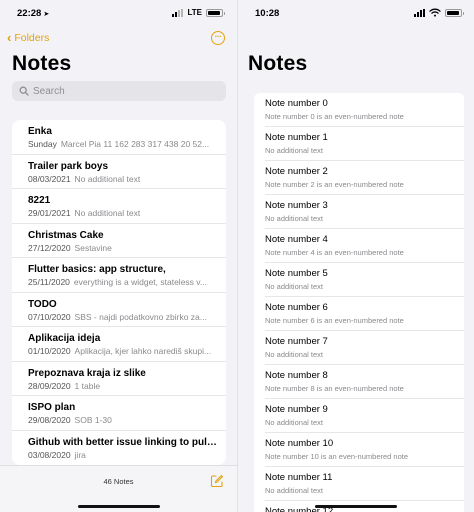  Describe the element at coordinates (93, 247) in the screenshot. I see `note-preview: Sestavine` at that location.